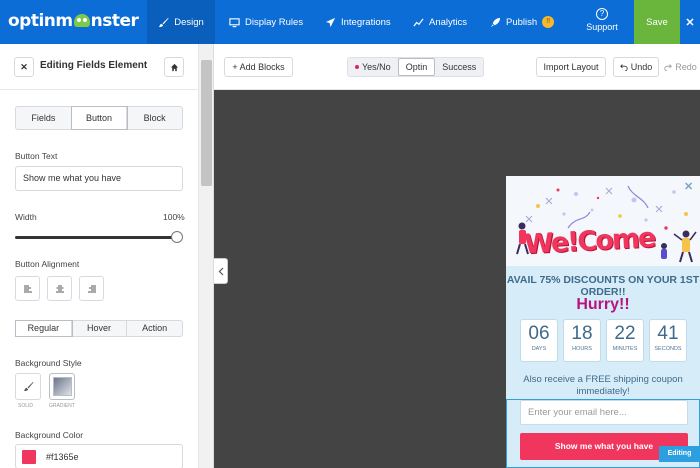  Describe the element at coordinates (376, 67) in the screenshot. I see `view-yes-no-label: Yes/No` at that location.